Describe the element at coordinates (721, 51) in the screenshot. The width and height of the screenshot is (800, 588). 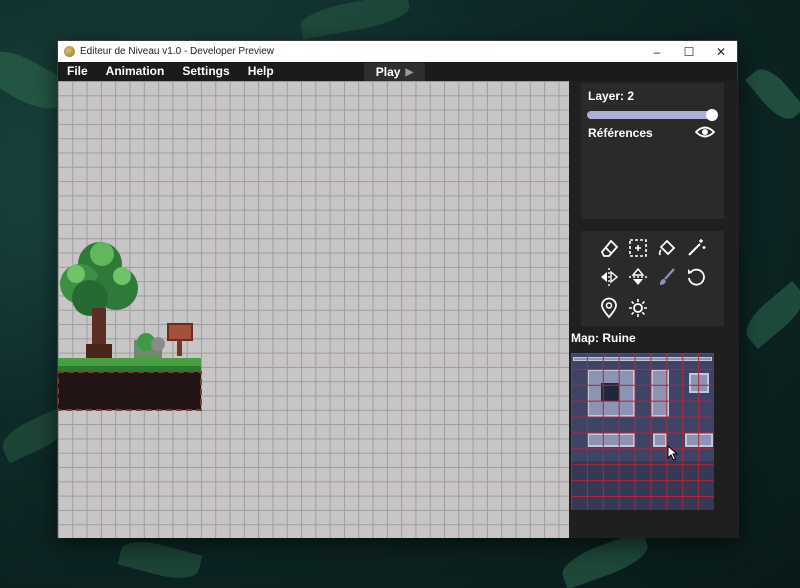
I see `close-button: ✕` at that location.